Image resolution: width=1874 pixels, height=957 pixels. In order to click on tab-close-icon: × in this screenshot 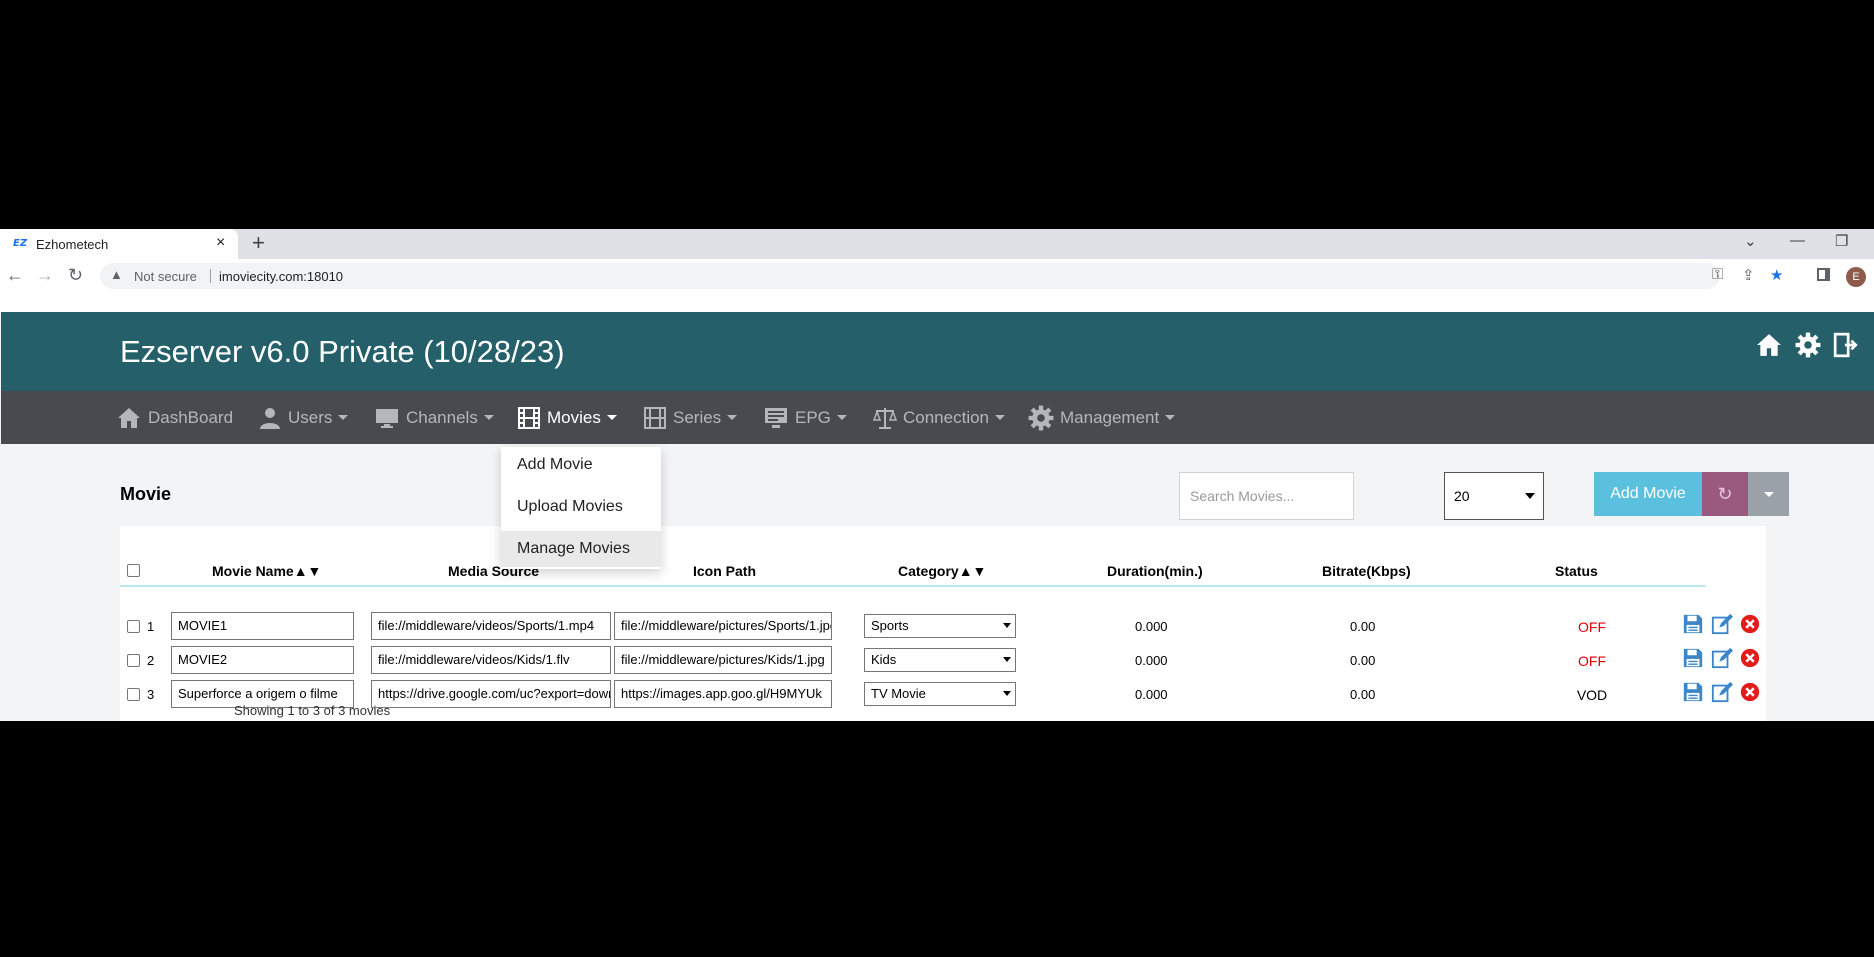, I will do `click(220, 243)`.